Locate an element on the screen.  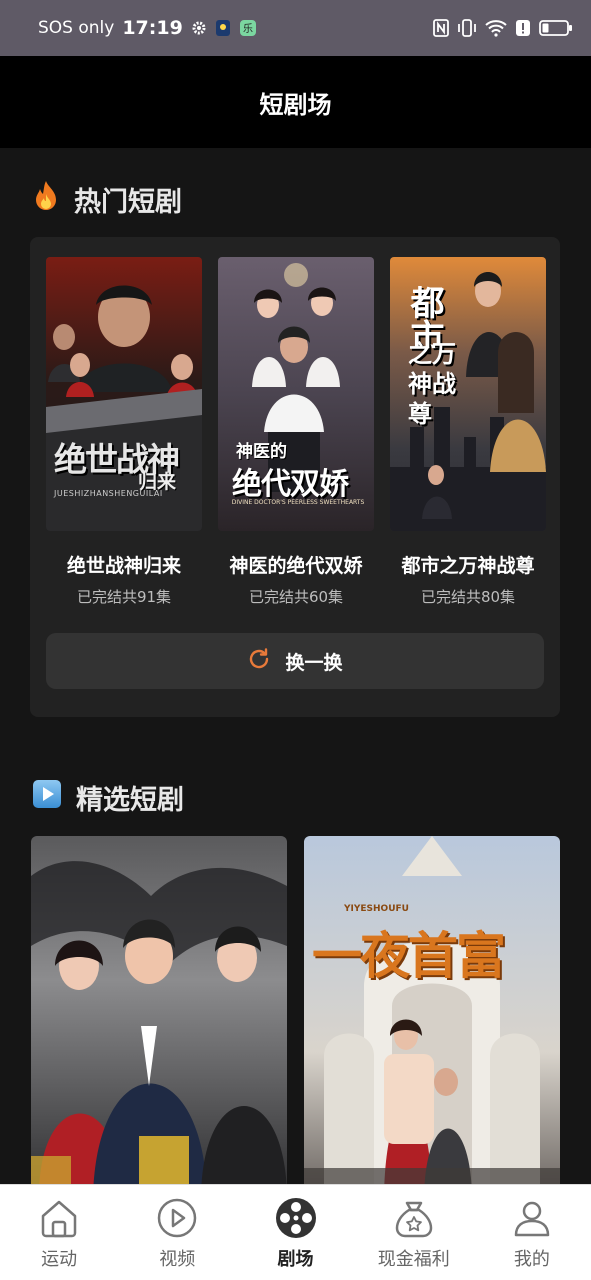
drama-title: 绝世战神归来 is located at coordinates (124, 564).